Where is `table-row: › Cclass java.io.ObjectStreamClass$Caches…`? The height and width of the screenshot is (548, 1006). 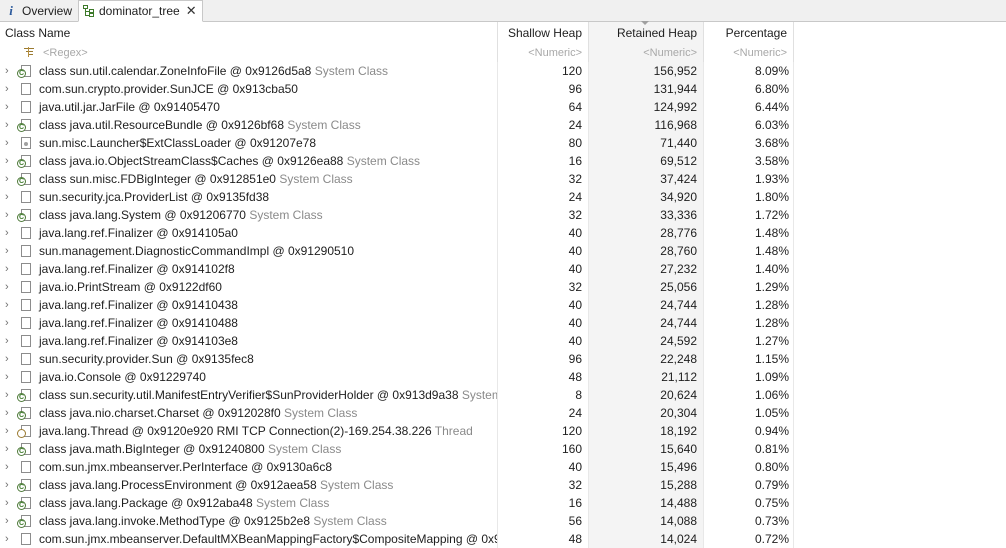
table-row: › Cclass java.io.ObjectStreamClass$Caches… is located at coordinates (397, 161).